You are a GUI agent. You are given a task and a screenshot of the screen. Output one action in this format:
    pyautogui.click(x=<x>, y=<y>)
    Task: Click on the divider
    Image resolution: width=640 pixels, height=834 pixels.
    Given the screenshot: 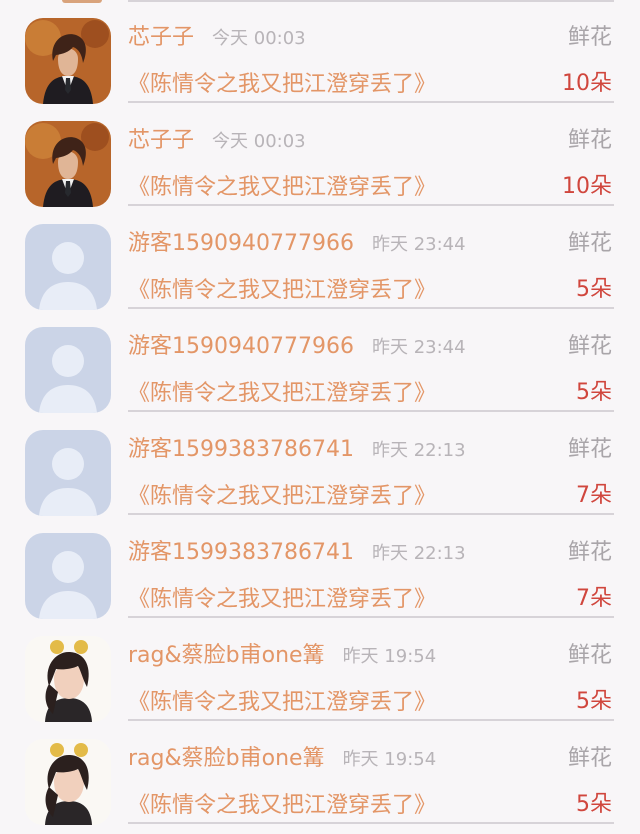 What is the action you would take?
    pyautogui.click(x=371, y=823)
    